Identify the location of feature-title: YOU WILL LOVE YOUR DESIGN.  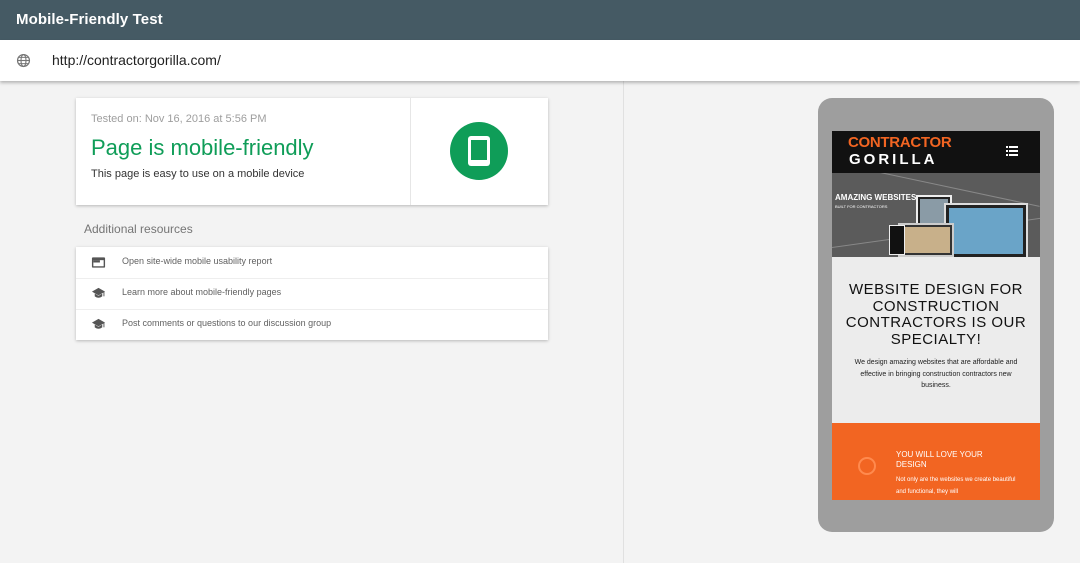
(939, 459).